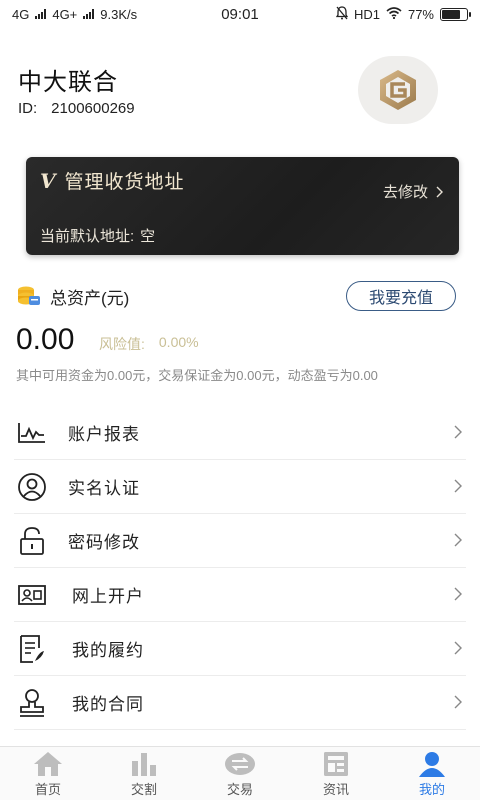  I want to click on profile-id: ID: 2100600269, so click(76, 108).